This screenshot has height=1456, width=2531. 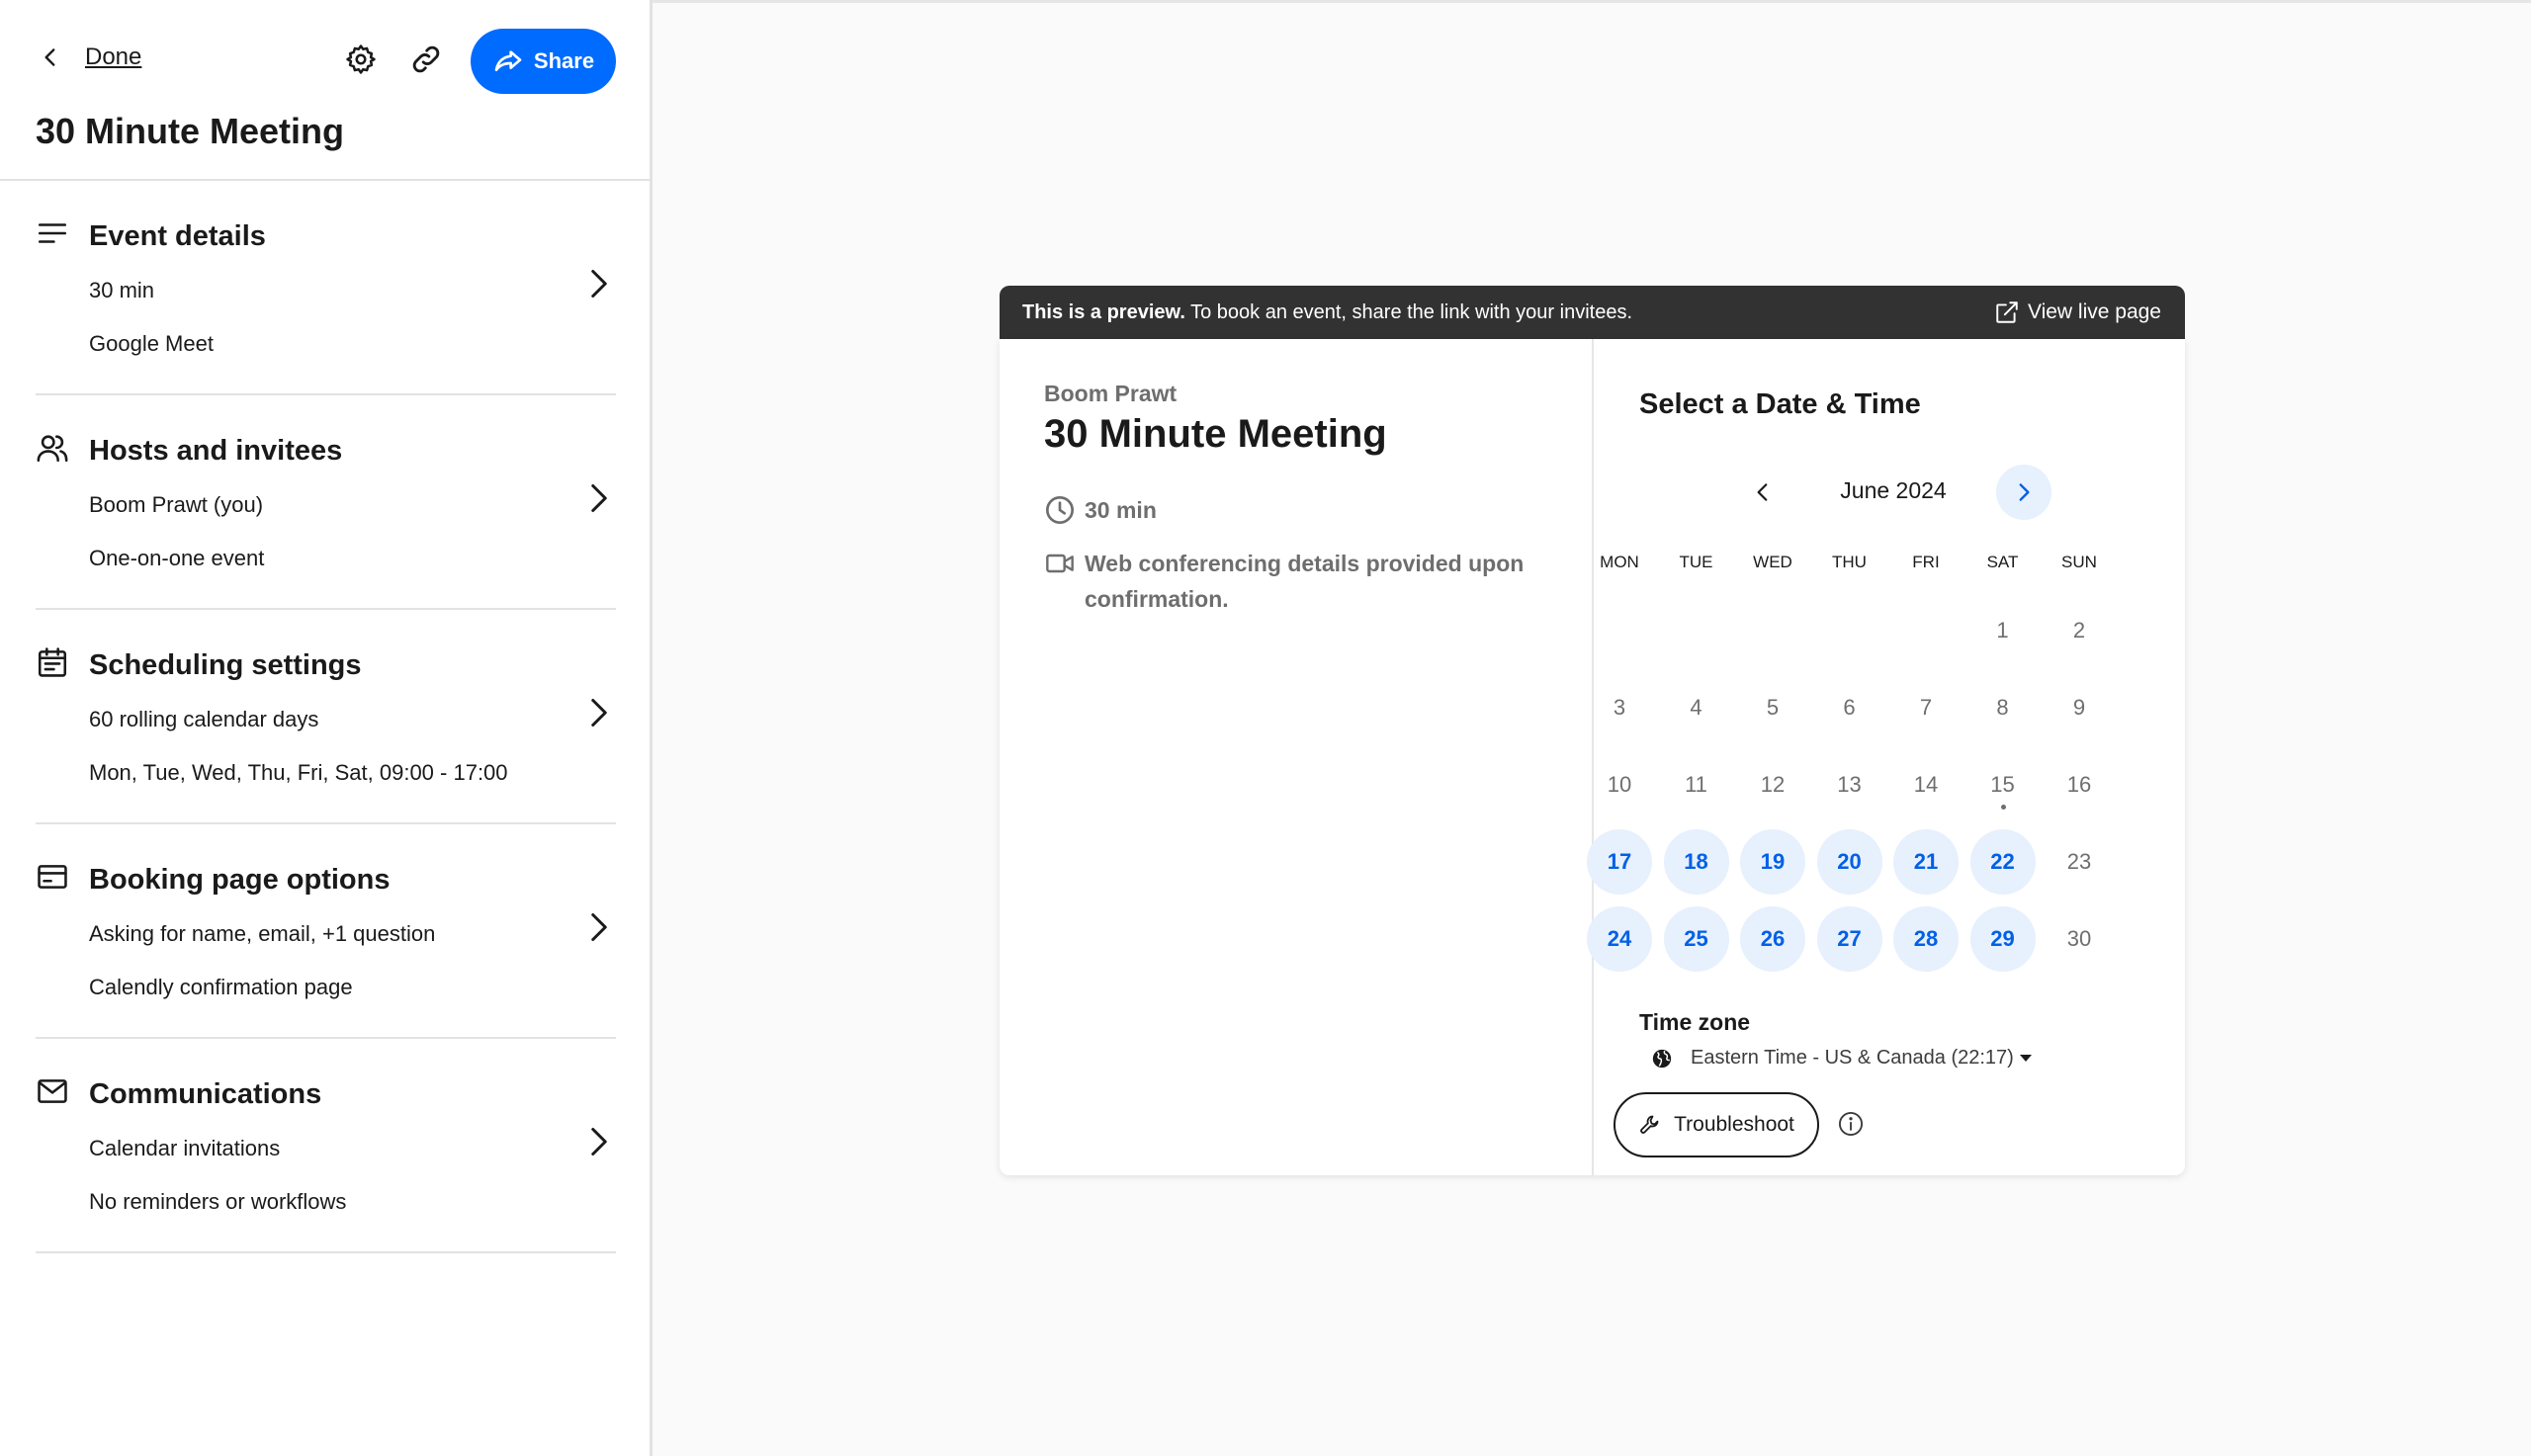 I want to click on day-number: 27, so click(x=1849, y=938).